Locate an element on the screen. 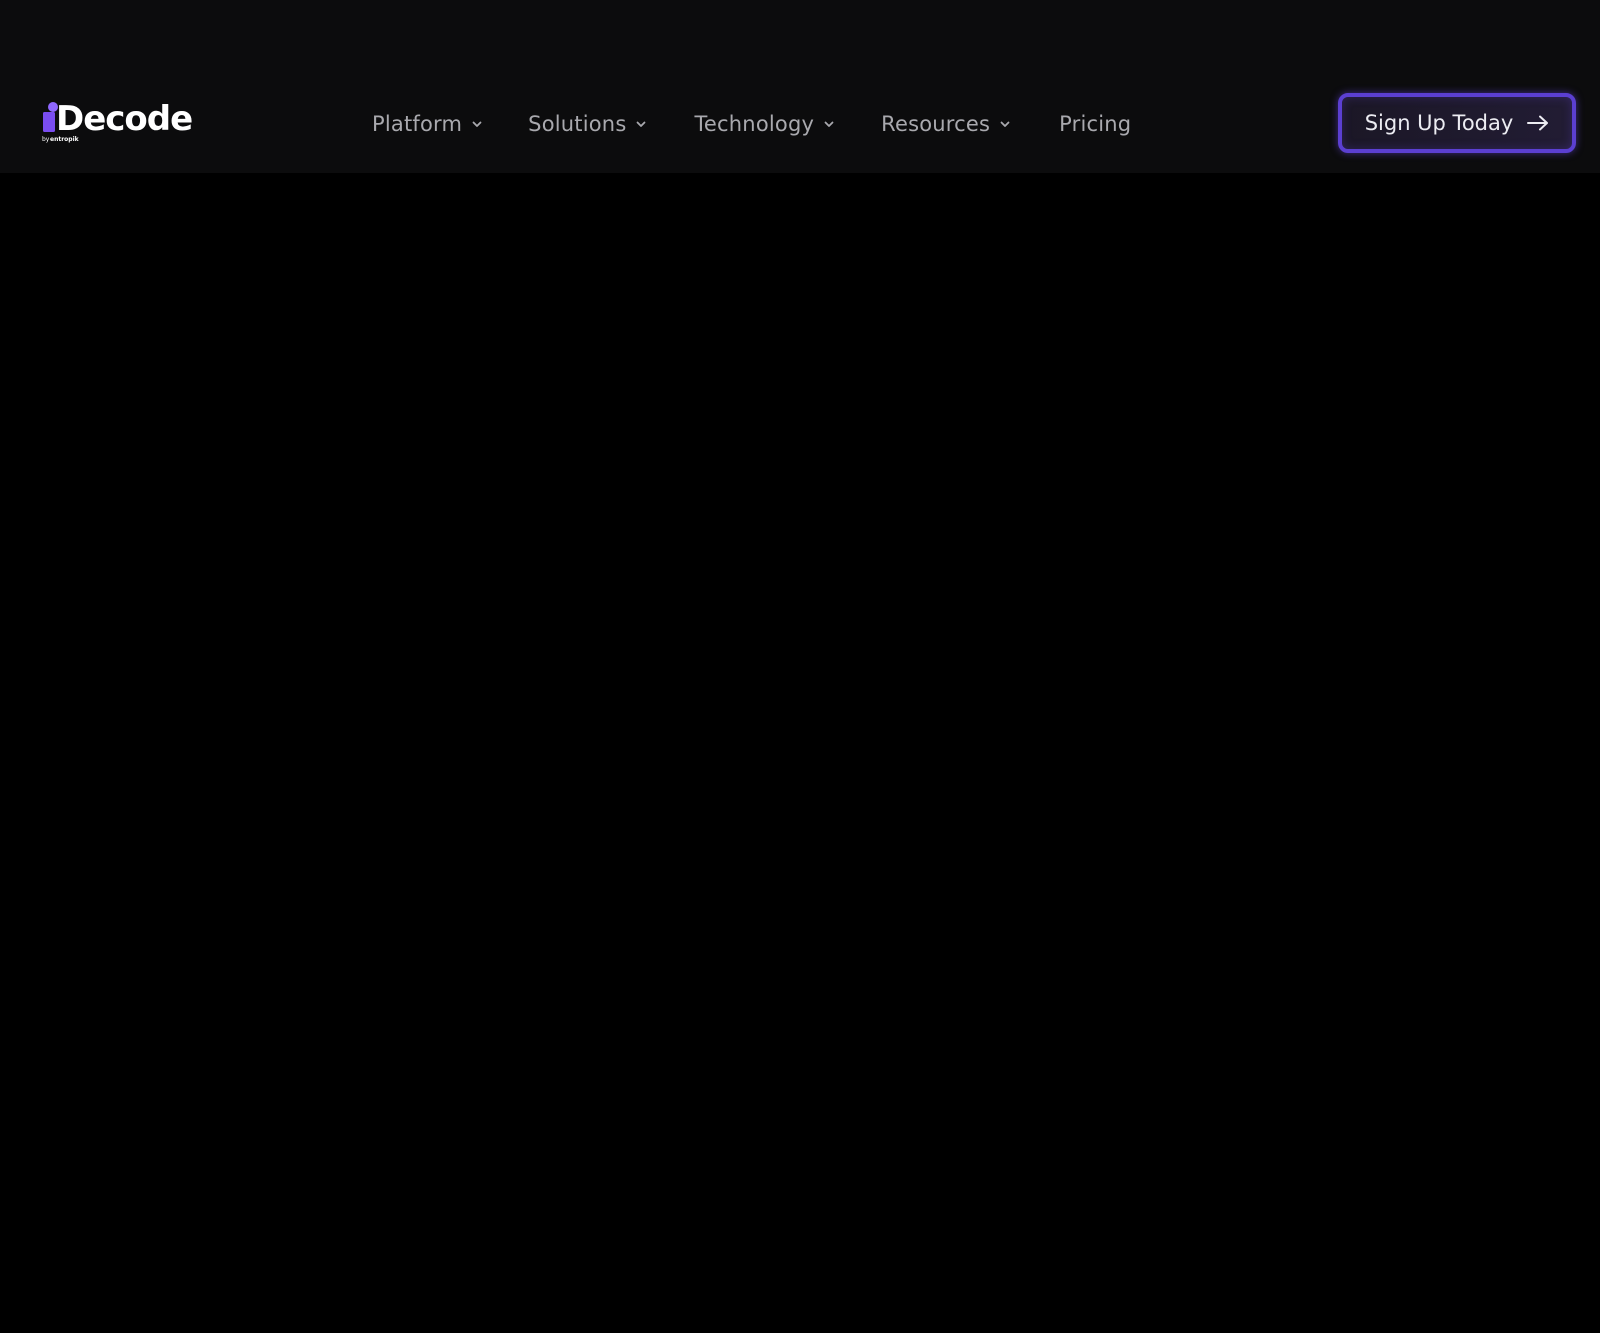 The height and width of the screenshot is (1333, 1600). arrow-right-icon is located at coordinates (1538, 123).